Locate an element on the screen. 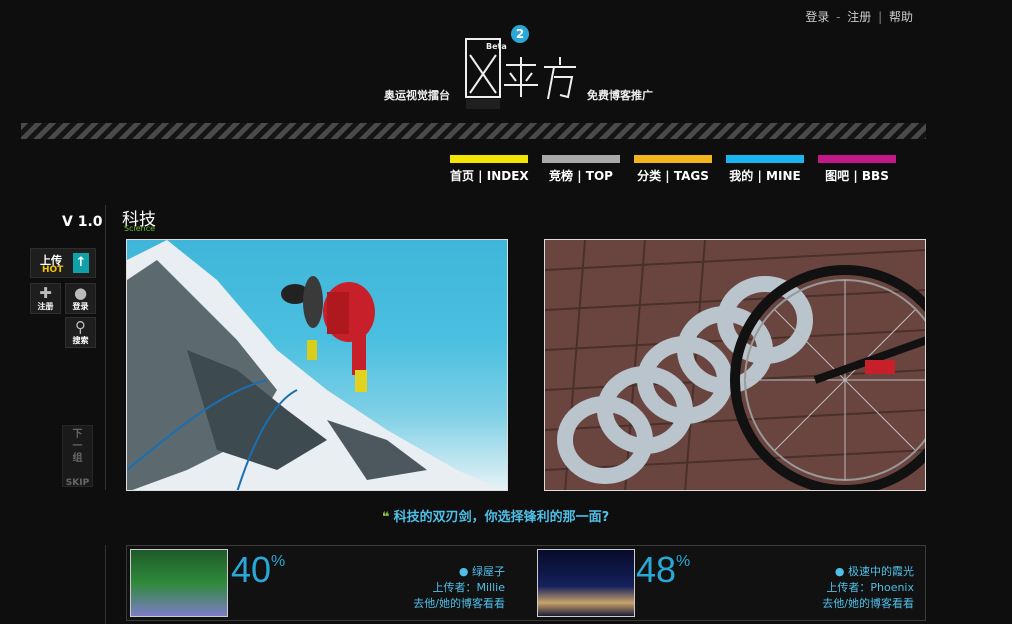 This screenshot has height=624, width=1012. upload-button: 上传 HOT ↑ is located at coordinates (63, 263).